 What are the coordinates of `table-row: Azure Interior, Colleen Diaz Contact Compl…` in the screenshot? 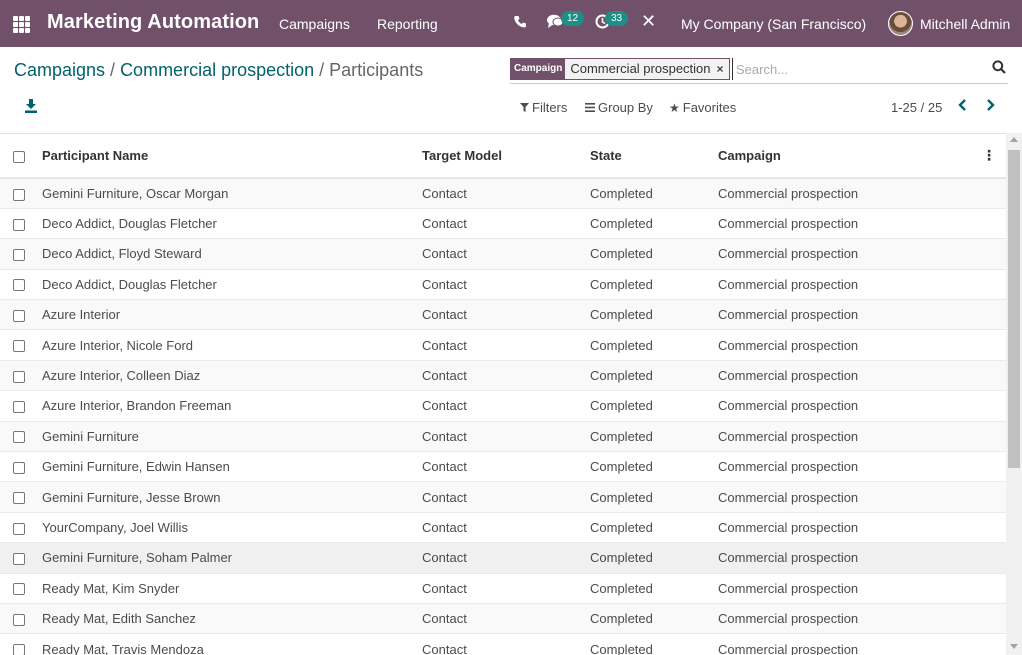 It's located at (503, 375).